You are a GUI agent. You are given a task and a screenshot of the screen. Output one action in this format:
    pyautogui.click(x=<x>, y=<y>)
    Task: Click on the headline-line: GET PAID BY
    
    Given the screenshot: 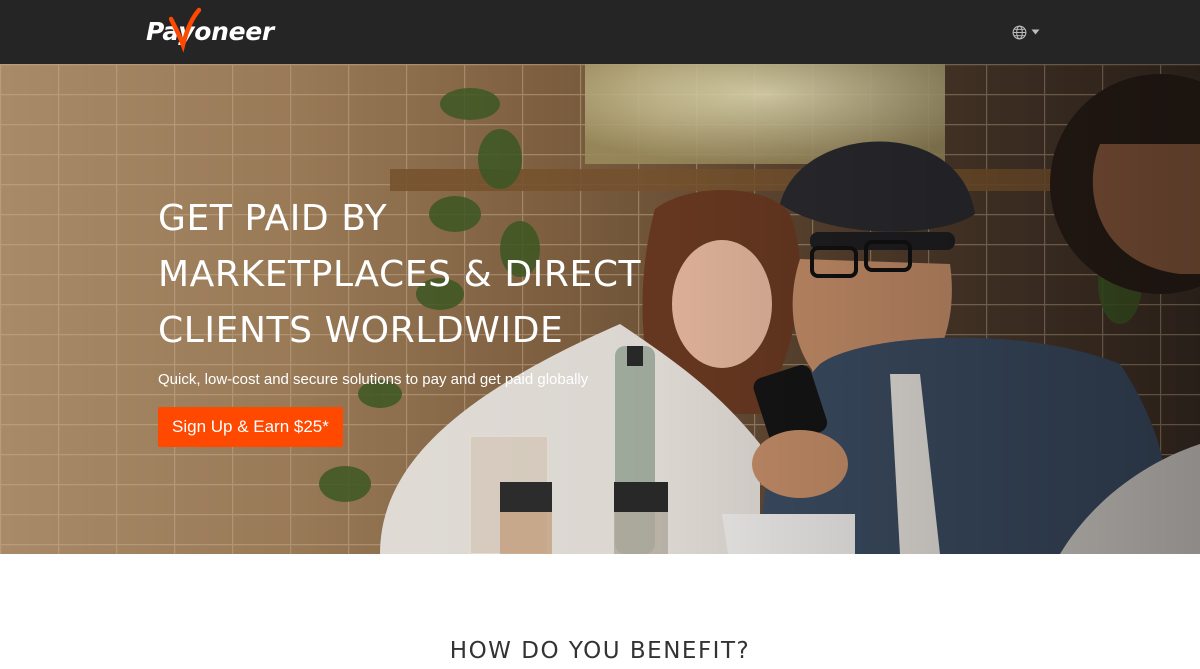 What is the action you would take?
    pyautogui.click(x=273, y=218)
    